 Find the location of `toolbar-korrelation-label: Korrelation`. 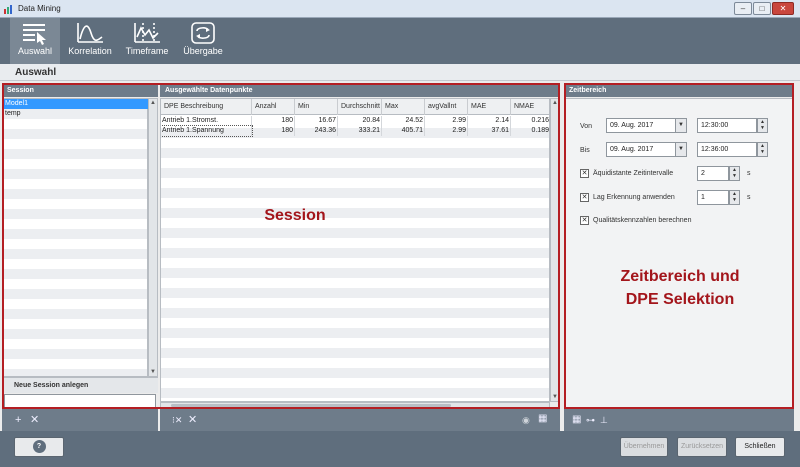

toolbar-korrelation-label: Korrelation is located at coordinates (90, 51).